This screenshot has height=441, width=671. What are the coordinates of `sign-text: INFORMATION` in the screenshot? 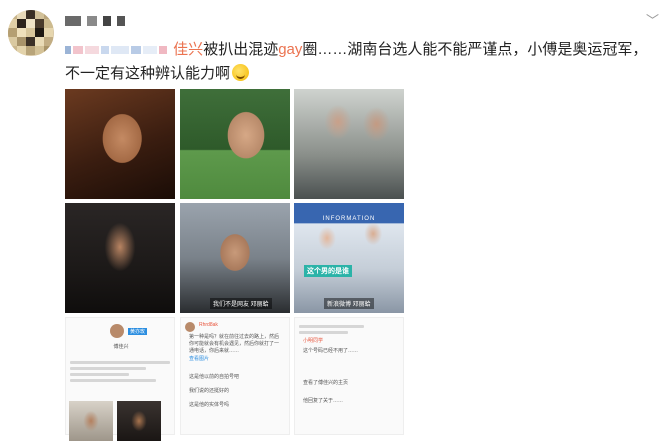 It's located at (349, 219).